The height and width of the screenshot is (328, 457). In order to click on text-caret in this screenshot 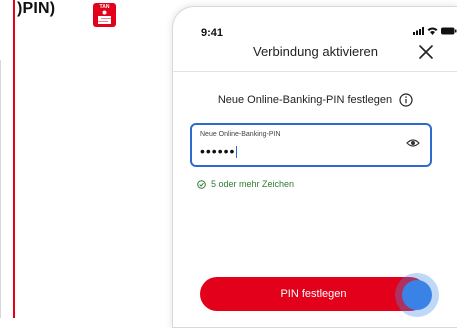, I will do `click(237, 152)`.